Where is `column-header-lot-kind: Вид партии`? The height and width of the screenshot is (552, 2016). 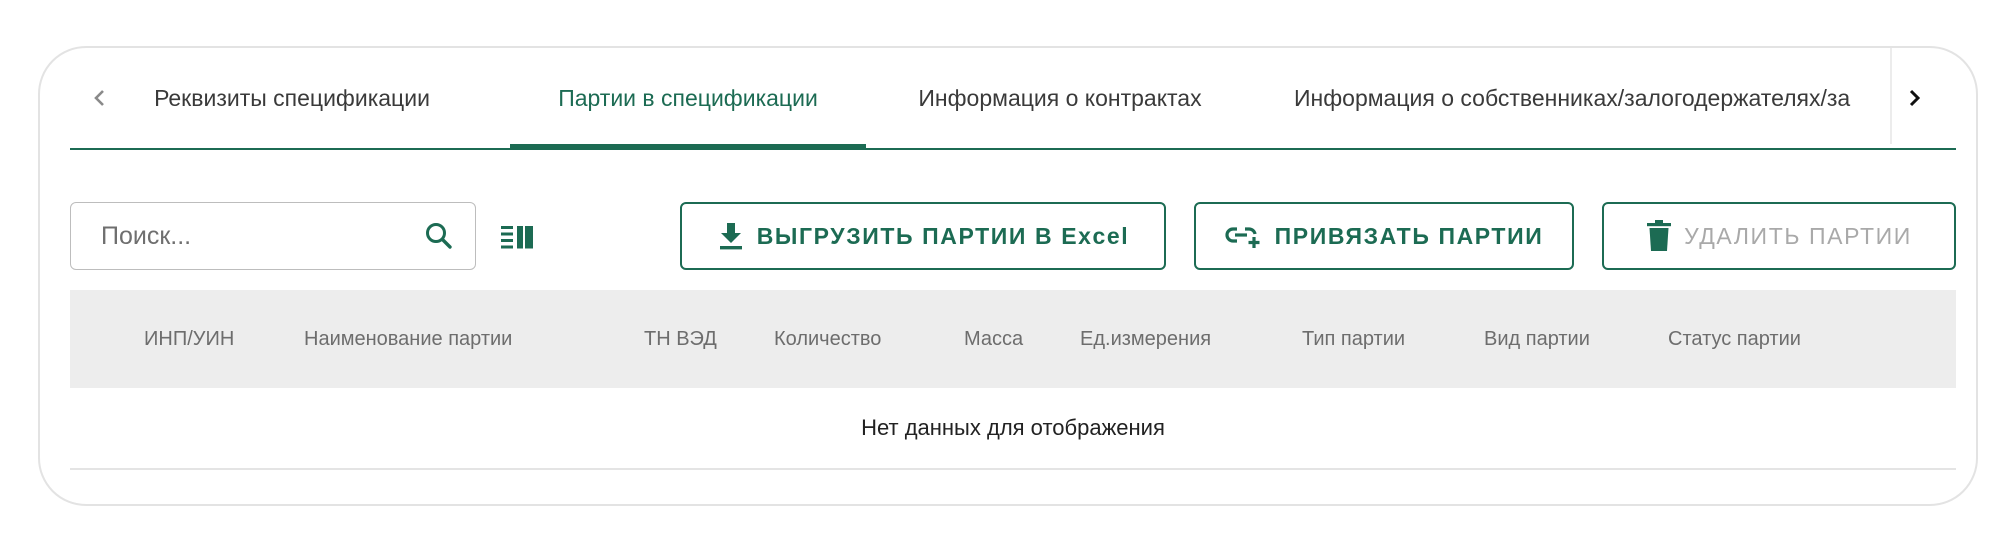 column-header-lot-kind: Вид партии is located at coordinates (1537, 339).